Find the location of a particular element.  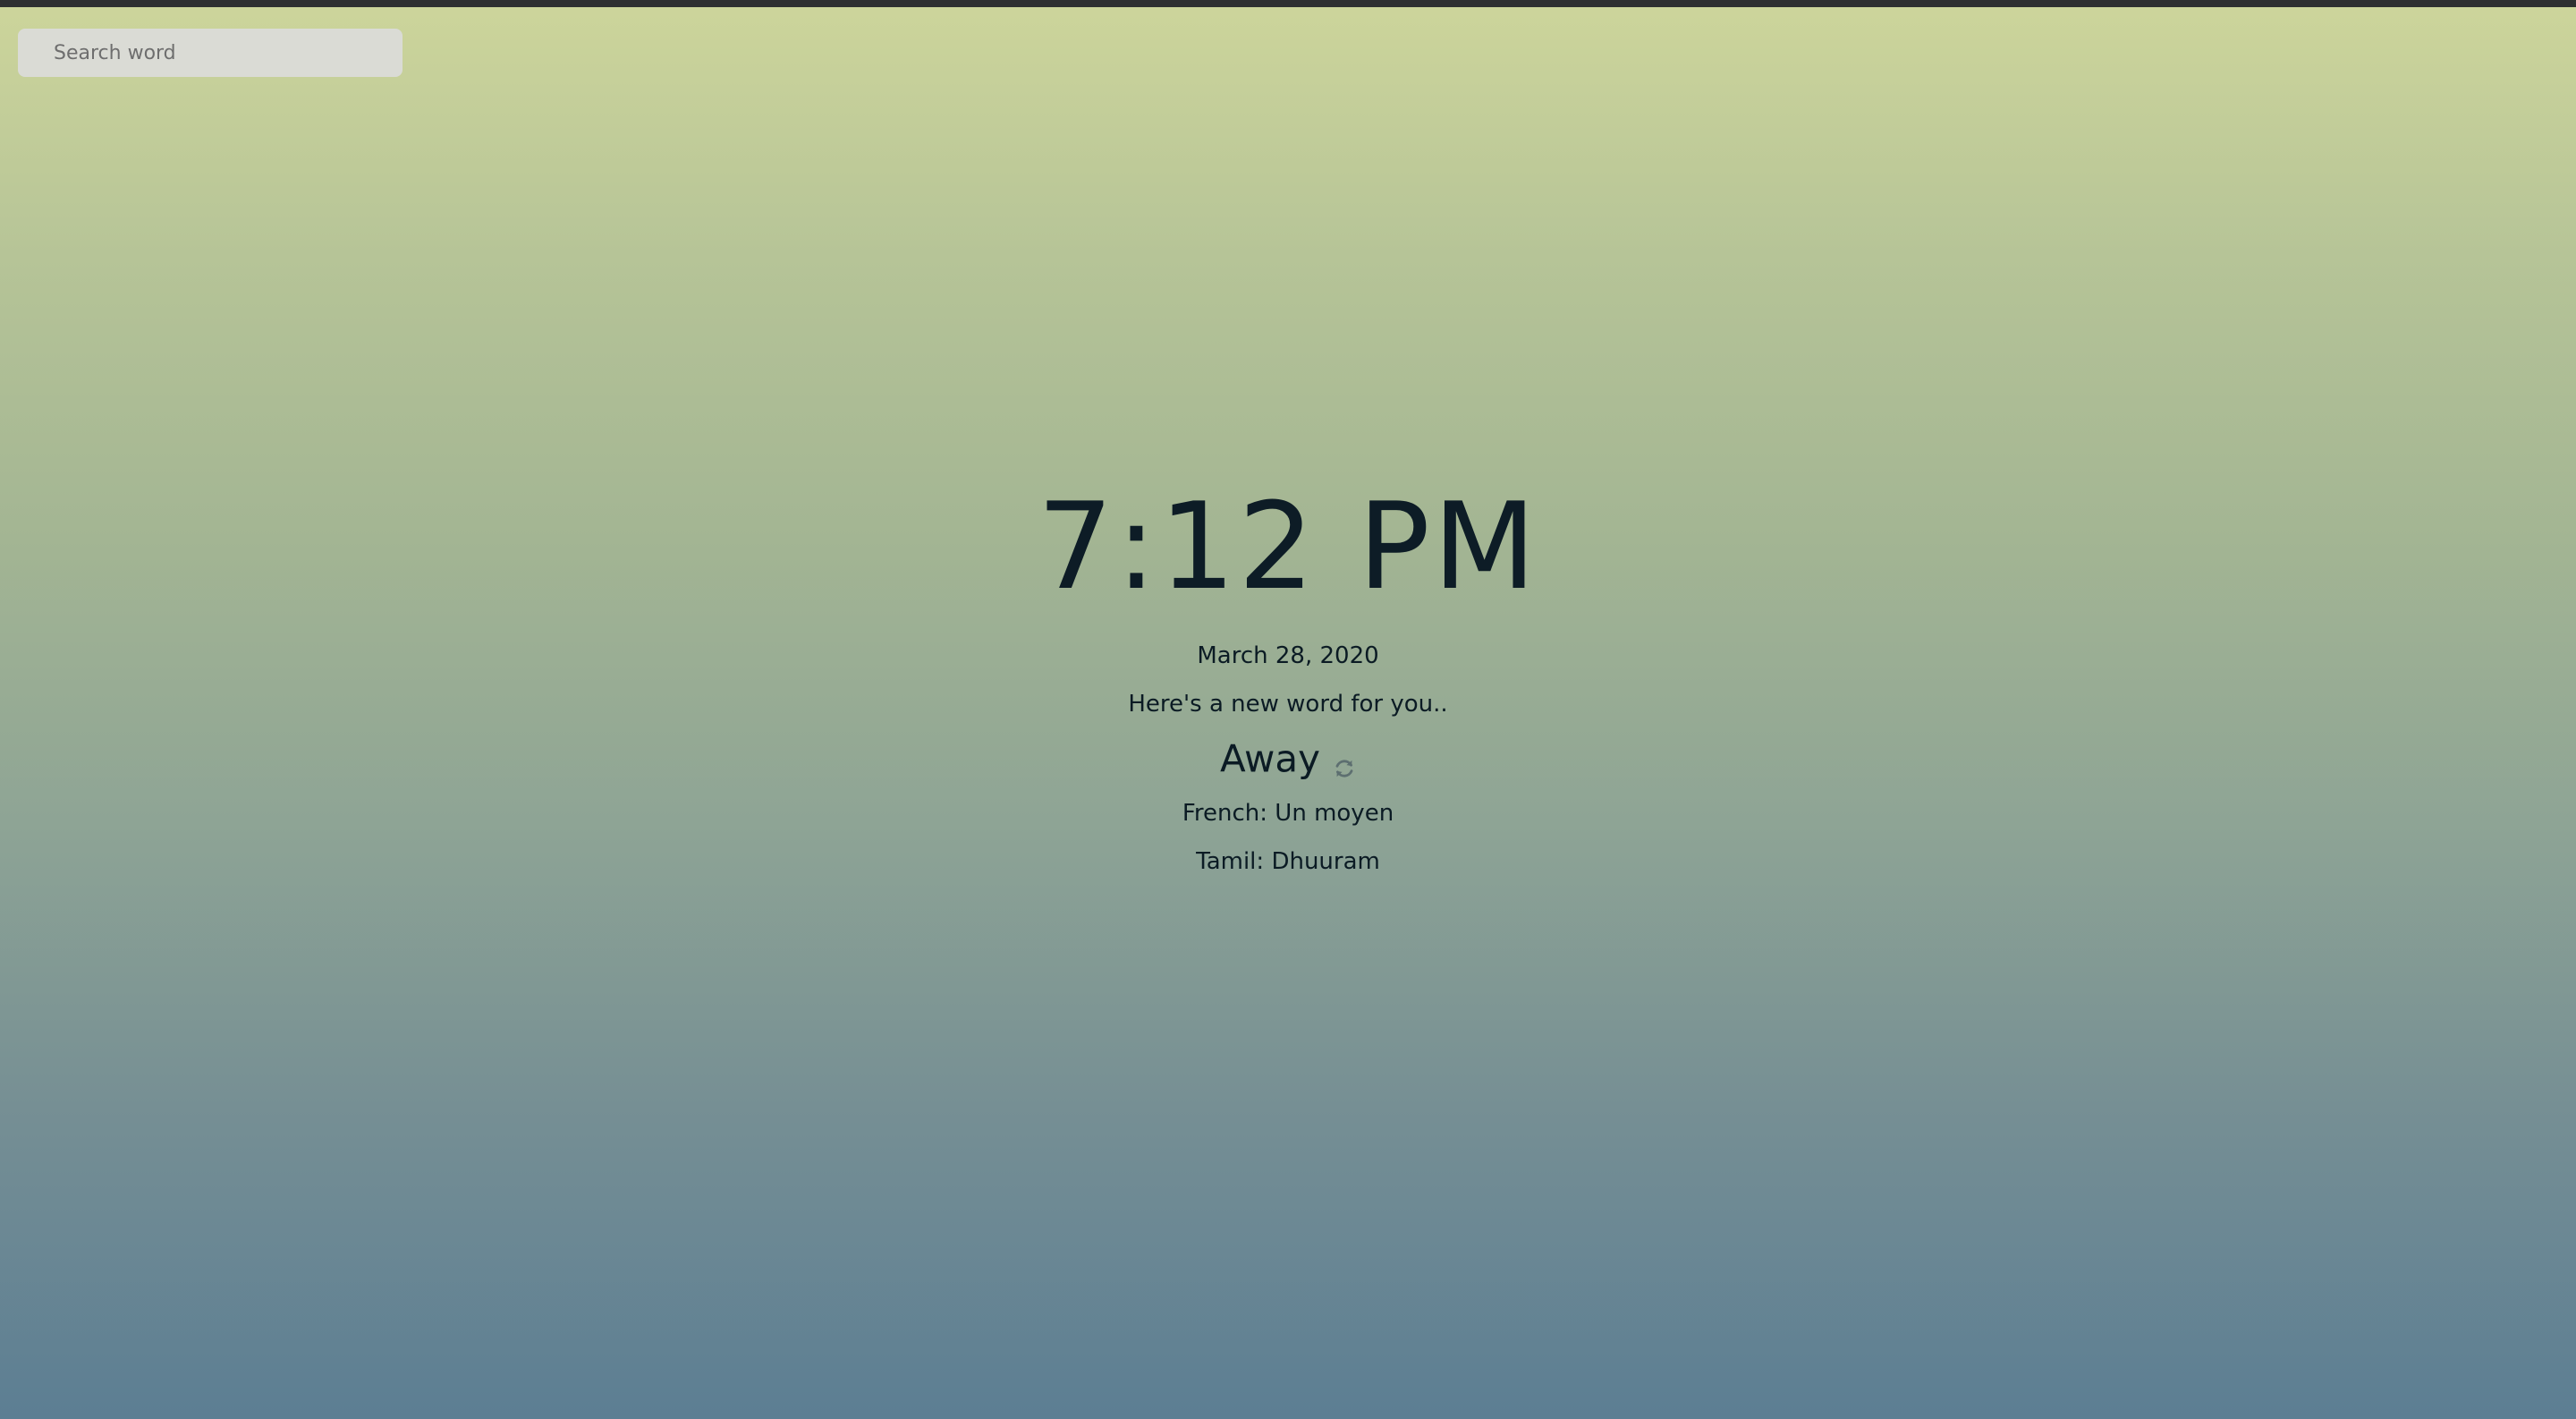

search-box is located at coordinates (210, 53).